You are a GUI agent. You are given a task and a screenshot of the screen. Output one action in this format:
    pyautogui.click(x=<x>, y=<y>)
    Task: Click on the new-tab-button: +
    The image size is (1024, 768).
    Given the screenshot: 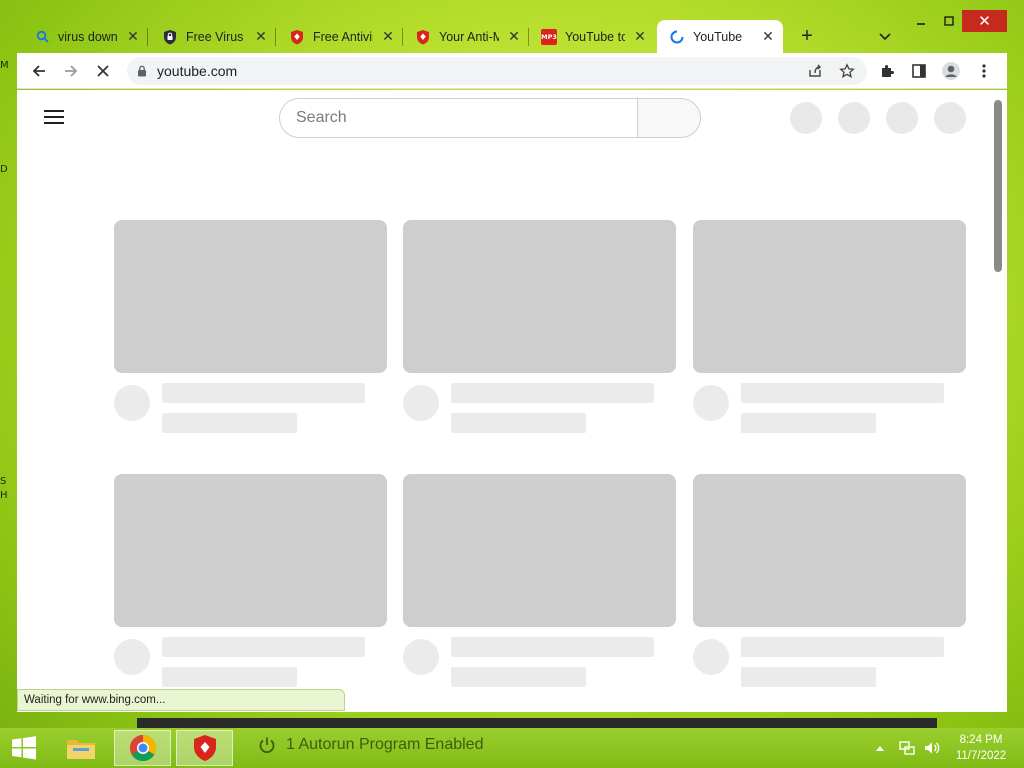 What is the action you would take?
    pyautogui.click(x=807, y=36)
    